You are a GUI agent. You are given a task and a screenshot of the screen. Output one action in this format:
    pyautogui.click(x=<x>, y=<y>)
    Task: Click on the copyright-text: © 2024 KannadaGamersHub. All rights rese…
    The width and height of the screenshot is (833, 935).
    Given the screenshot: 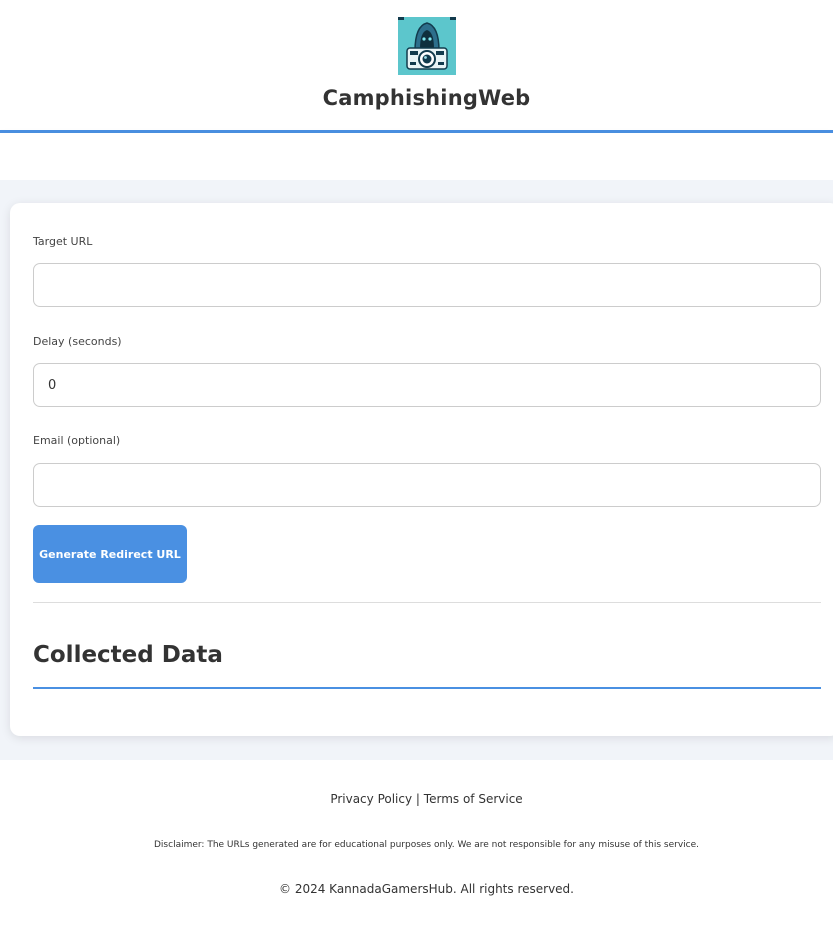 What is the action you would take?
    pyautogui.click(x=426, y=889)
    